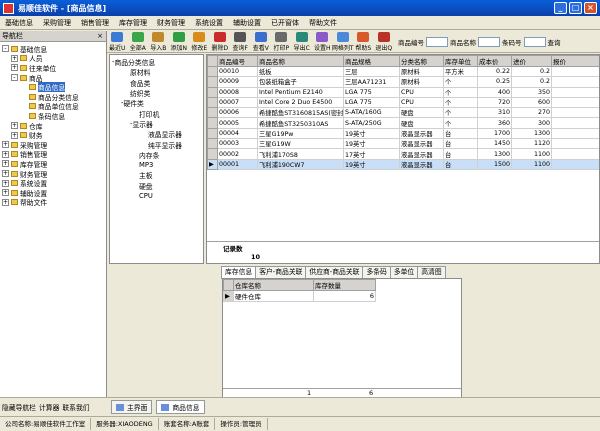 The image size is (600, 431). What do you see at coordinates (53, 97) in the screenshot?
I see `nav-item: 商品分类信息` at bounding box center [53, 97].